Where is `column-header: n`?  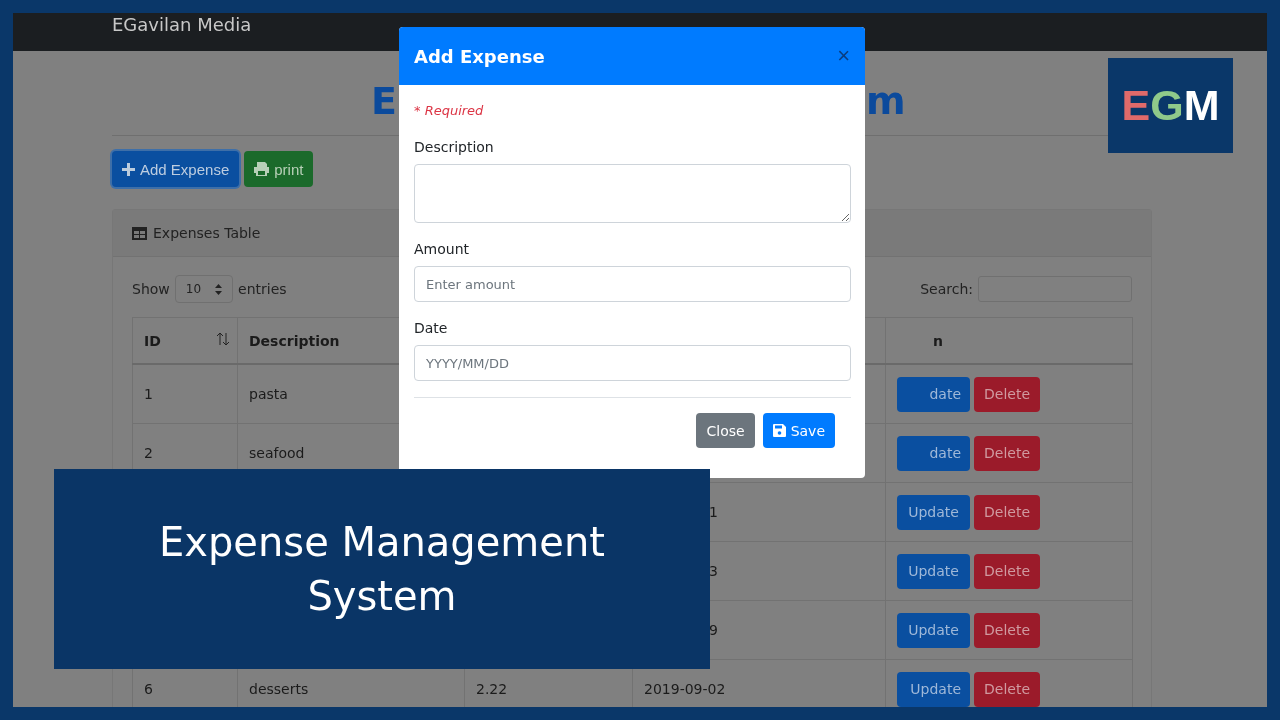
column-header: n is located at coordinates (1009, 340).